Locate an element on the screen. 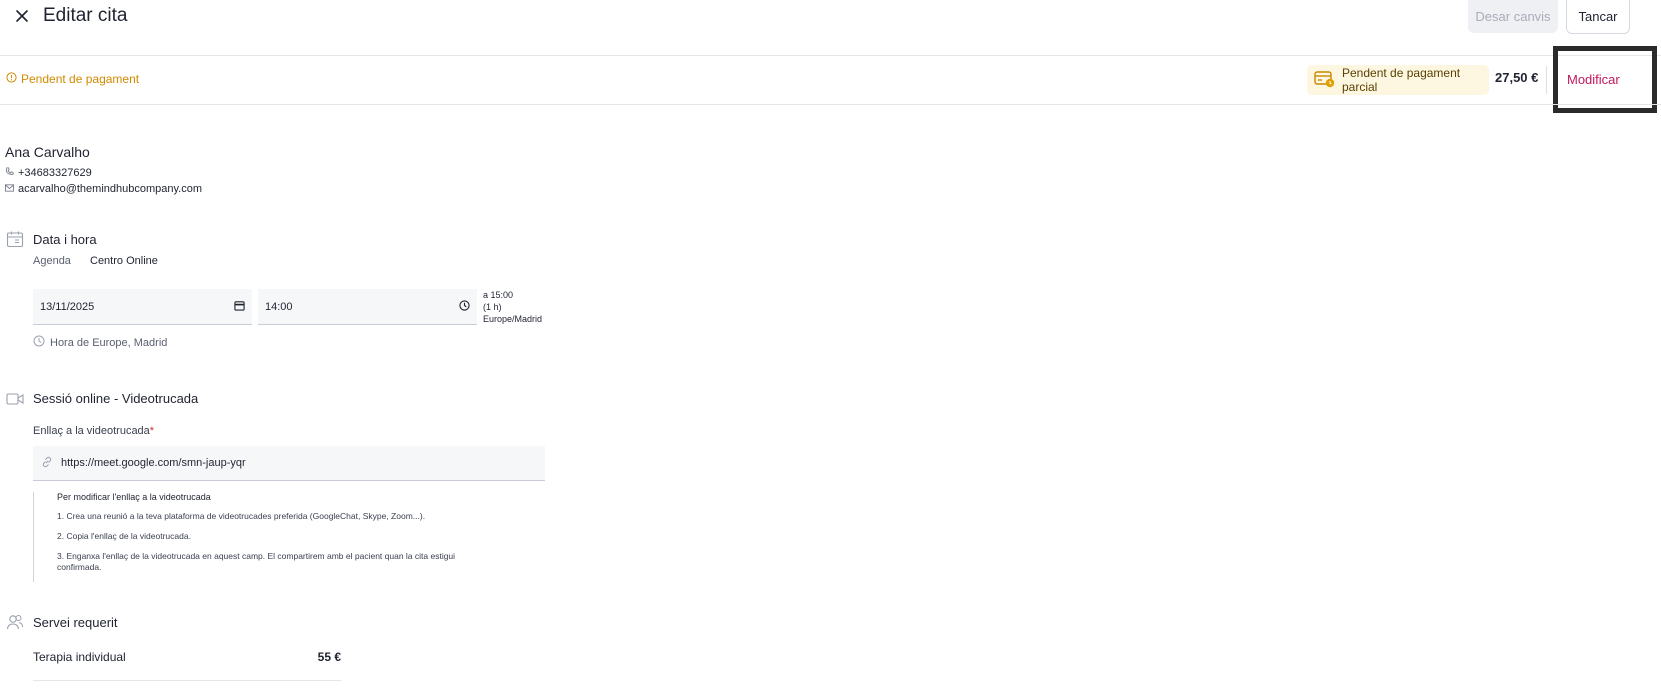  timezone: Europe/Madrid is located at coordinates (513, 319).